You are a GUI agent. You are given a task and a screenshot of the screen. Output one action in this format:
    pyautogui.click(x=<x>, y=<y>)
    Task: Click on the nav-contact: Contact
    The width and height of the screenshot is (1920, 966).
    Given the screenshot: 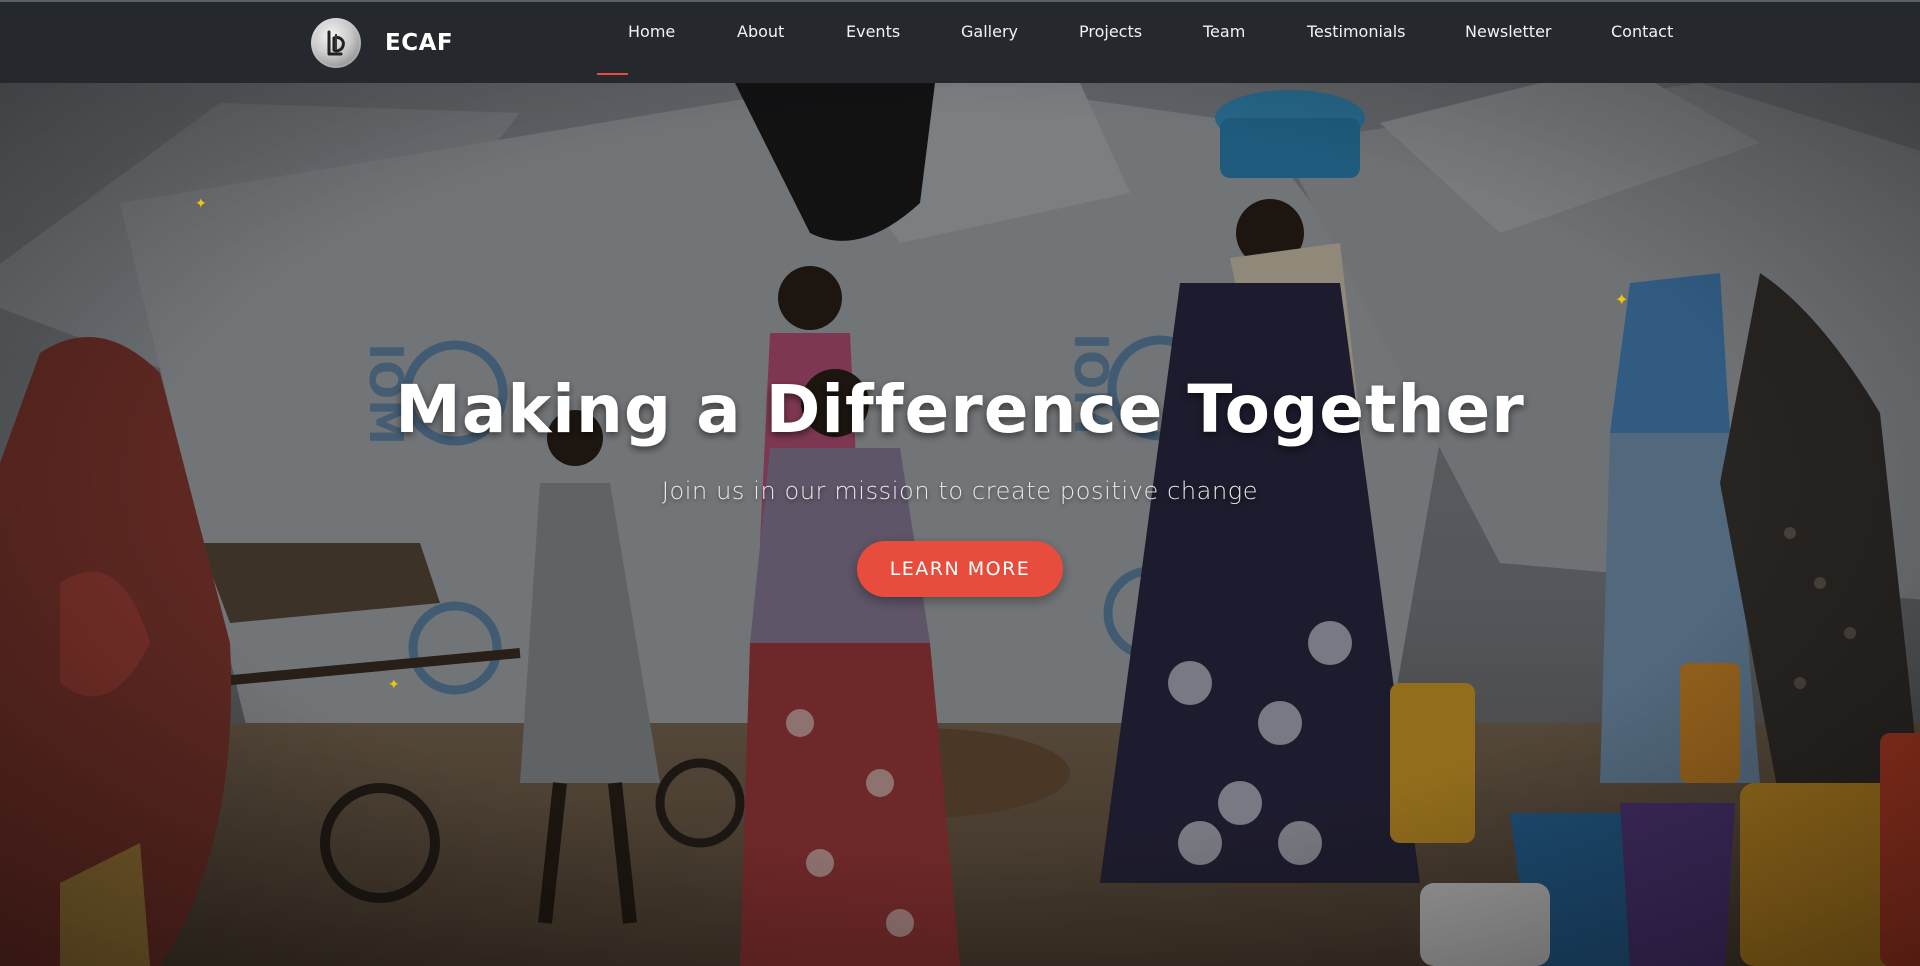 What is the action you would take?
    pyautogui.click(x=1642, y=31)
    